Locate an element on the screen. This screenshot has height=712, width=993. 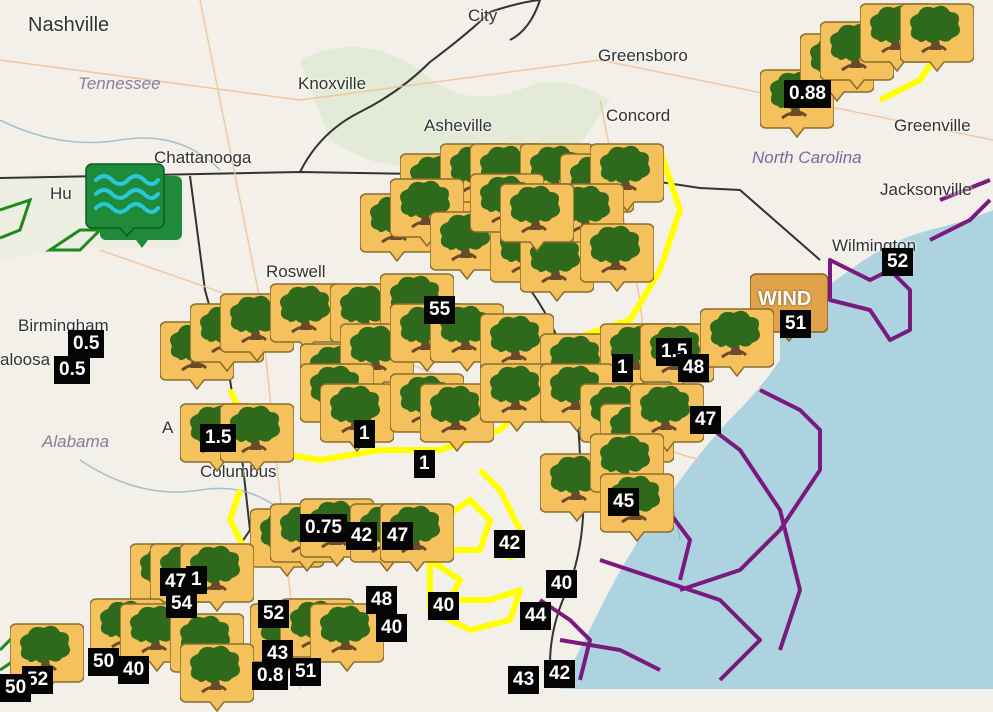
place-label-greenville: Greenville is located at coordinates (932, 125).